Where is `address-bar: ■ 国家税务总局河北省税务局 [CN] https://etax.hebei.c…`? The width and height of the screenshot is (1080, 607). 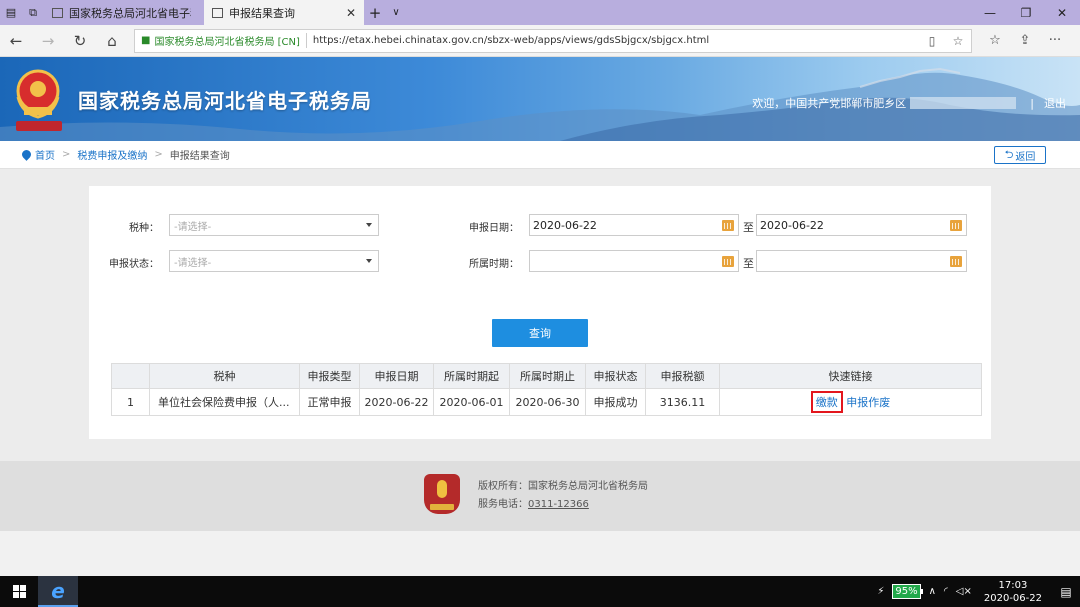
address-bar: ■ 国家税务总局河北省税务局 [CN] https://etax.hebei.c… is located at coordinates (553, 40).